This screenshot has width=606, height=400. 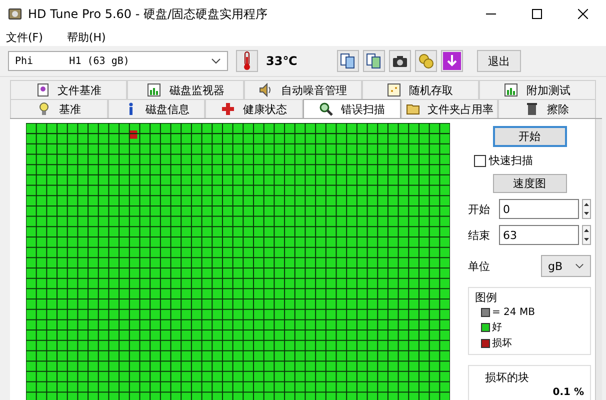 What do you see at coordinates (449, 108) in the screenshot?
I see `tab: 文件夹占用率` at bounding box center [449, 108].